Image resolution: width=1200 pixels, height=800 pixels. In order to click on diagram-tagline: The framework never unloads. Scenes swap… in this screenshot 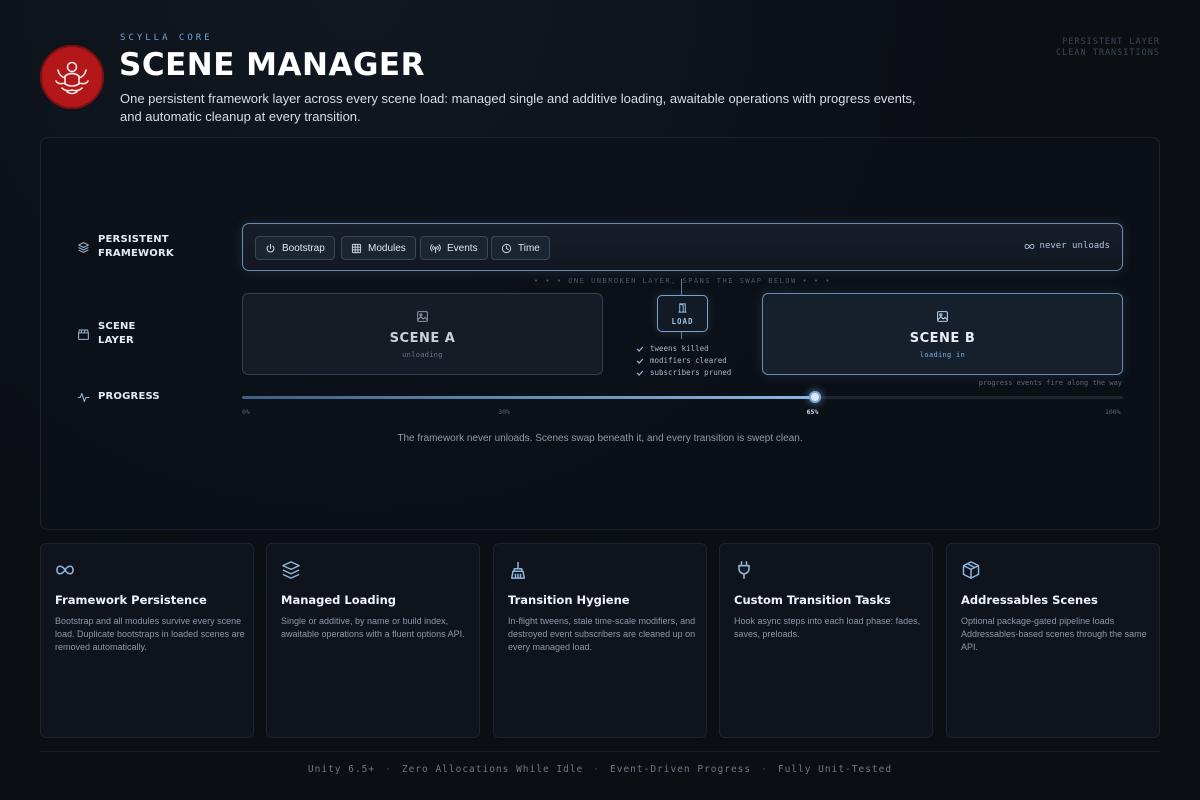, I will do `click(600, 438)`.